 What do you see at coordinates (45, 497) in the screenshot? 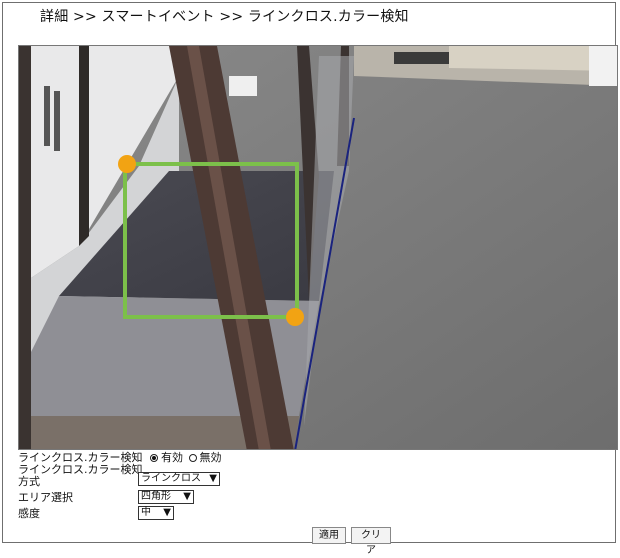
I see `area-label: エリア選択` at bounding box center [45, 497].